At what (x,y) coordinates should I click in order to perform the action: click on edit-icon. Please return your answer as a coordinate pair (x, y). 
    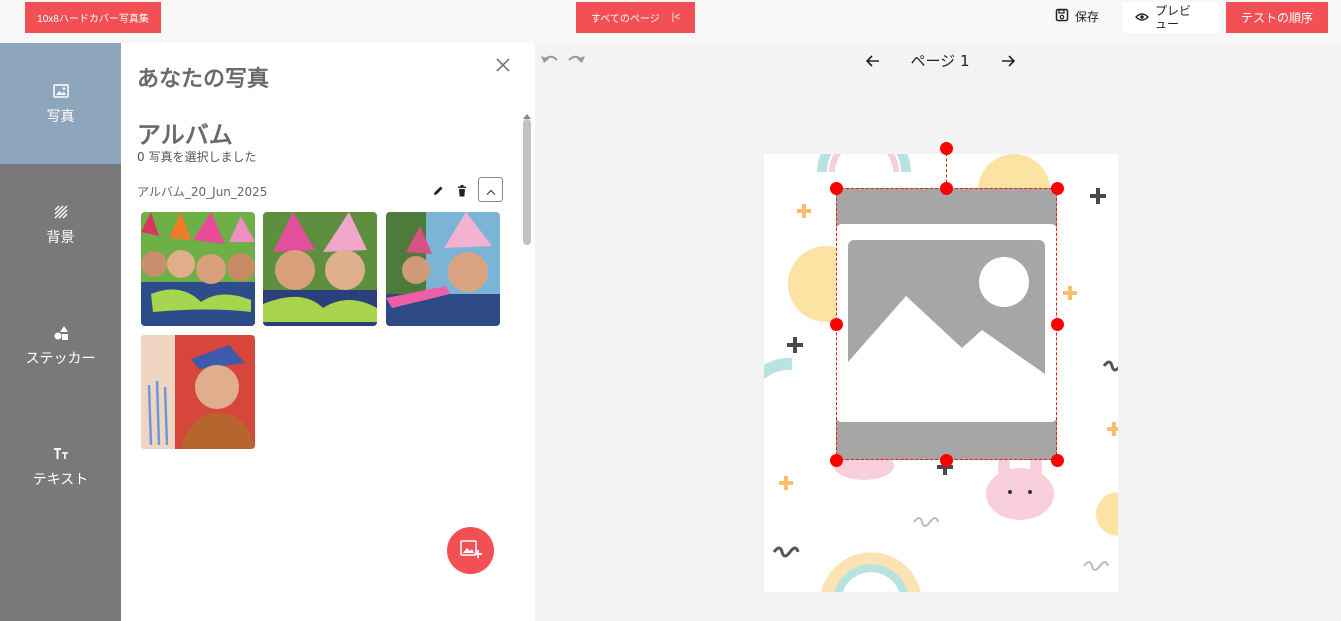
    Looking at the image, I should click on (439, 191).